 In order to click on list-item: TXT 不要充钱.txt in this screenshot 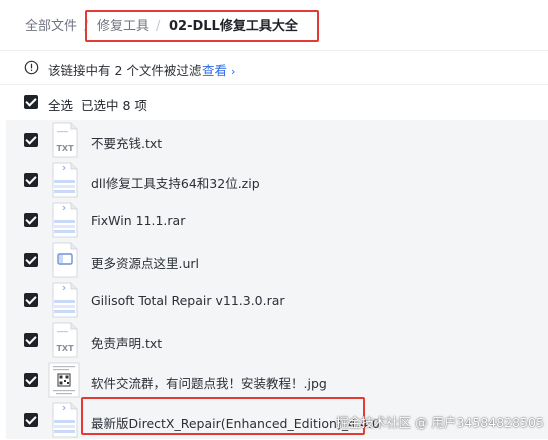, I will do `click(277, 140)`.